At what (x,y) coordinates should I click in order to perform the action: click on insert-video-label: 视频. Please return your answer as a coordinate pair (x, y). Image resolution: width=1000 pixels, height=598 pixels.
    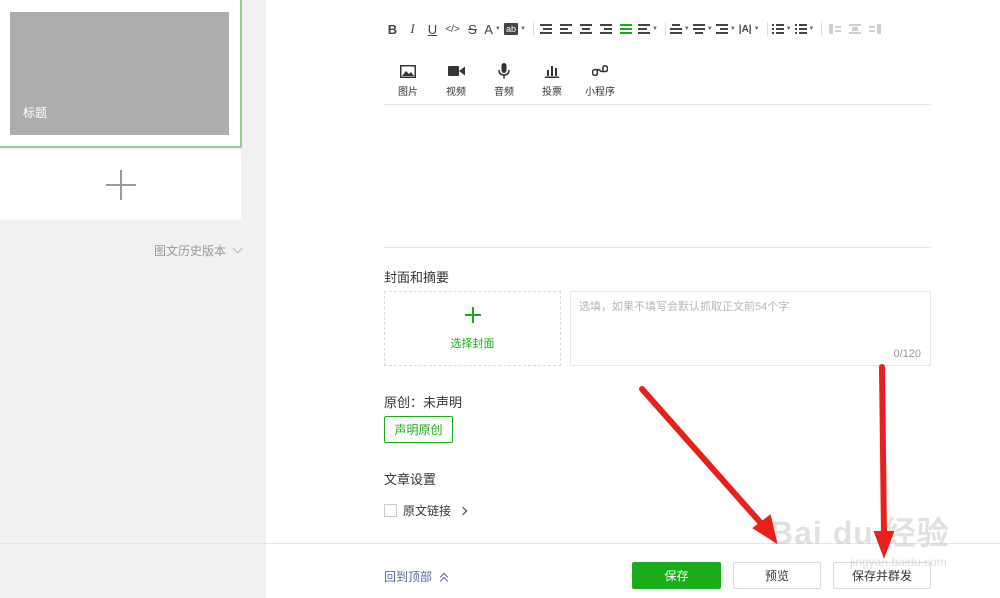
    Looking at the image, I should click on (456, 92).